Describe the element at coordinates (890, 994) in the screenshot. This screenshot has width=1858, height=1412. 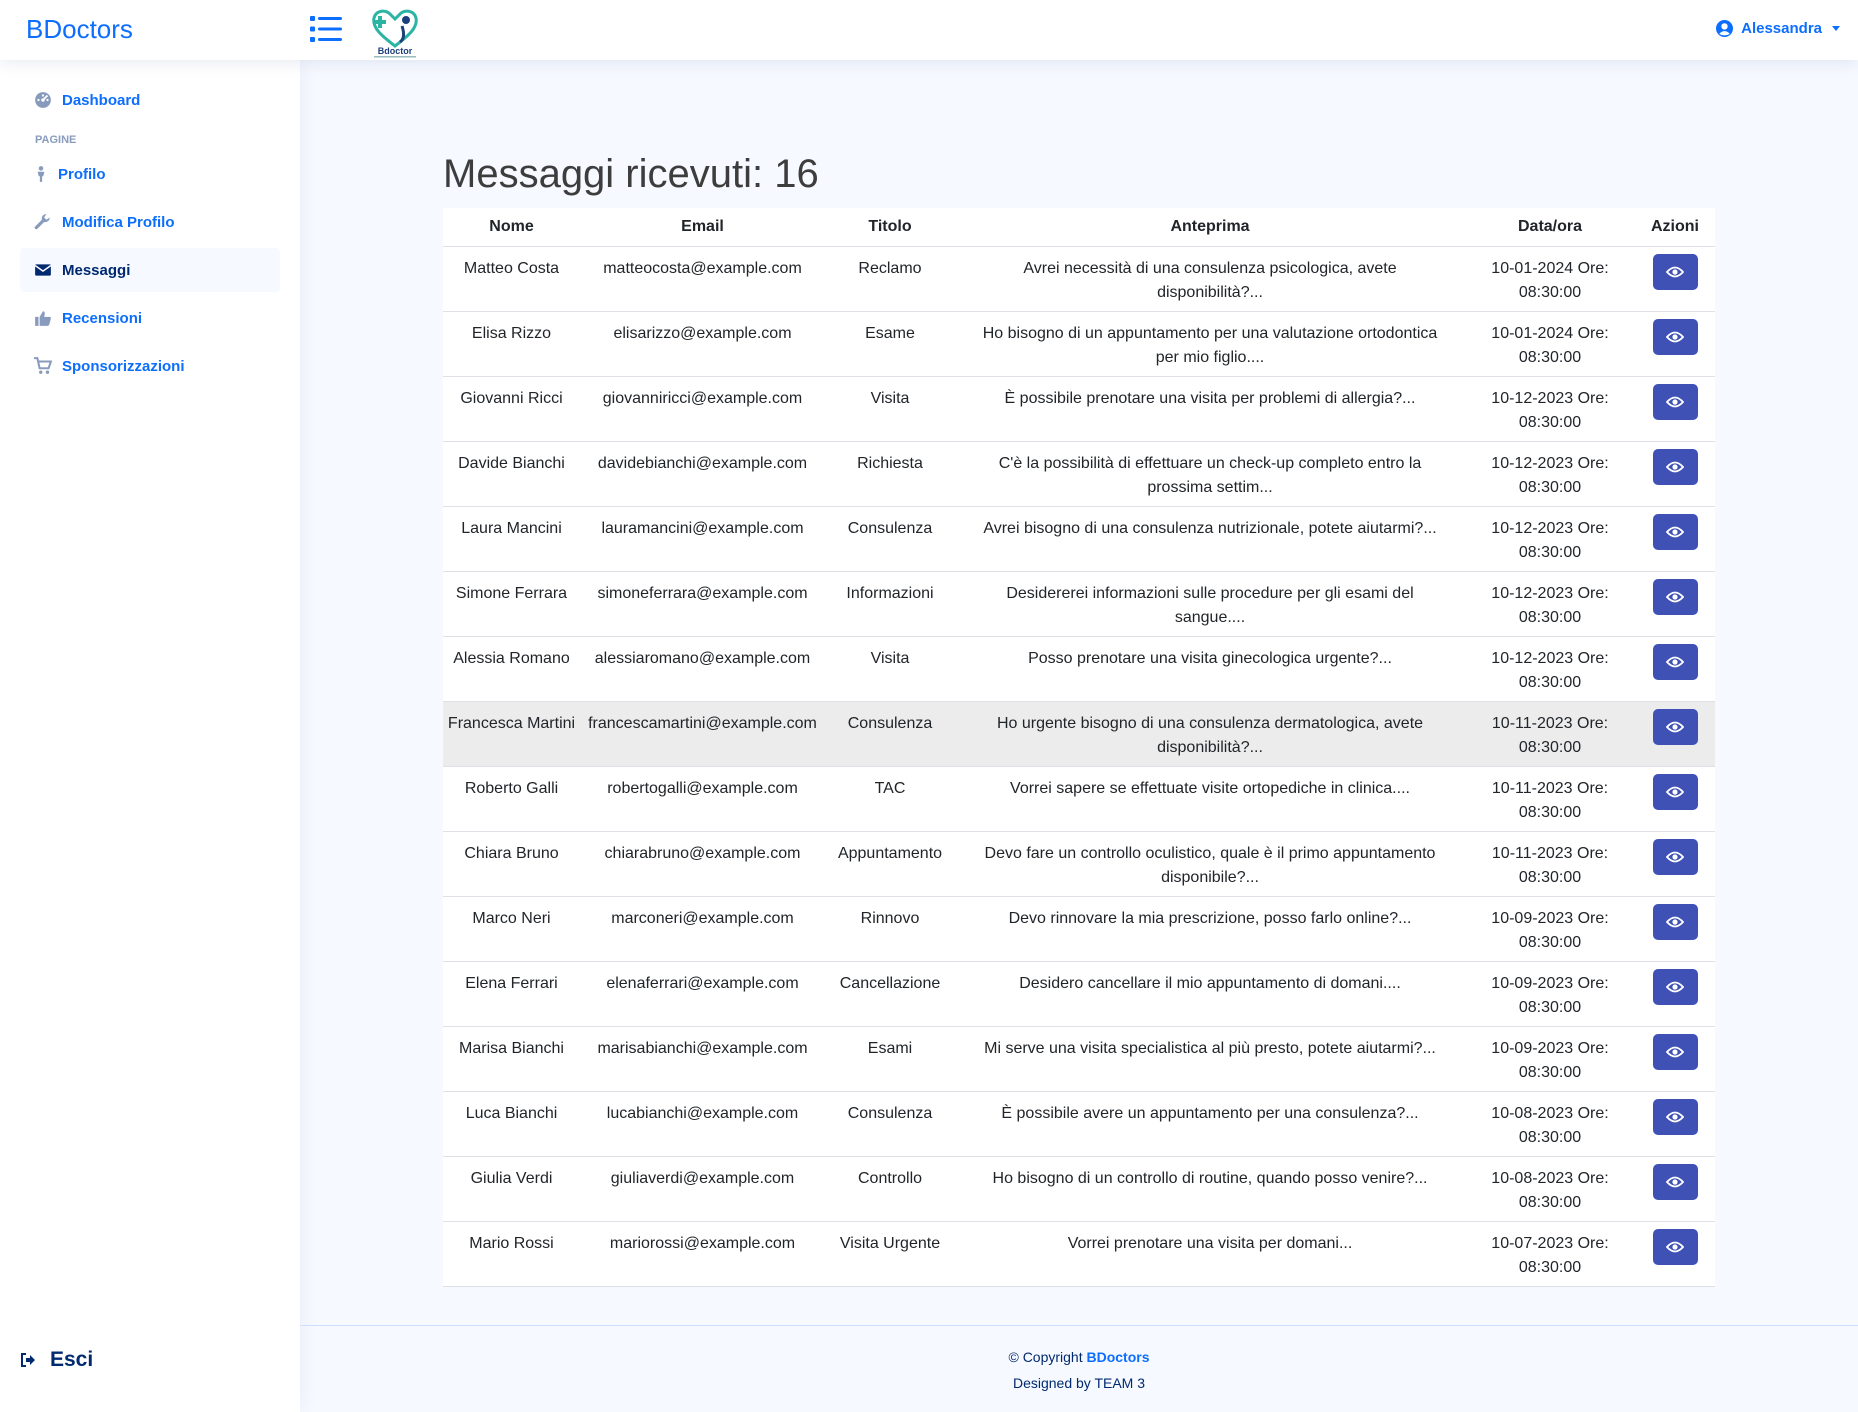
I see `cell-titolo: Cancellazione` at that location.